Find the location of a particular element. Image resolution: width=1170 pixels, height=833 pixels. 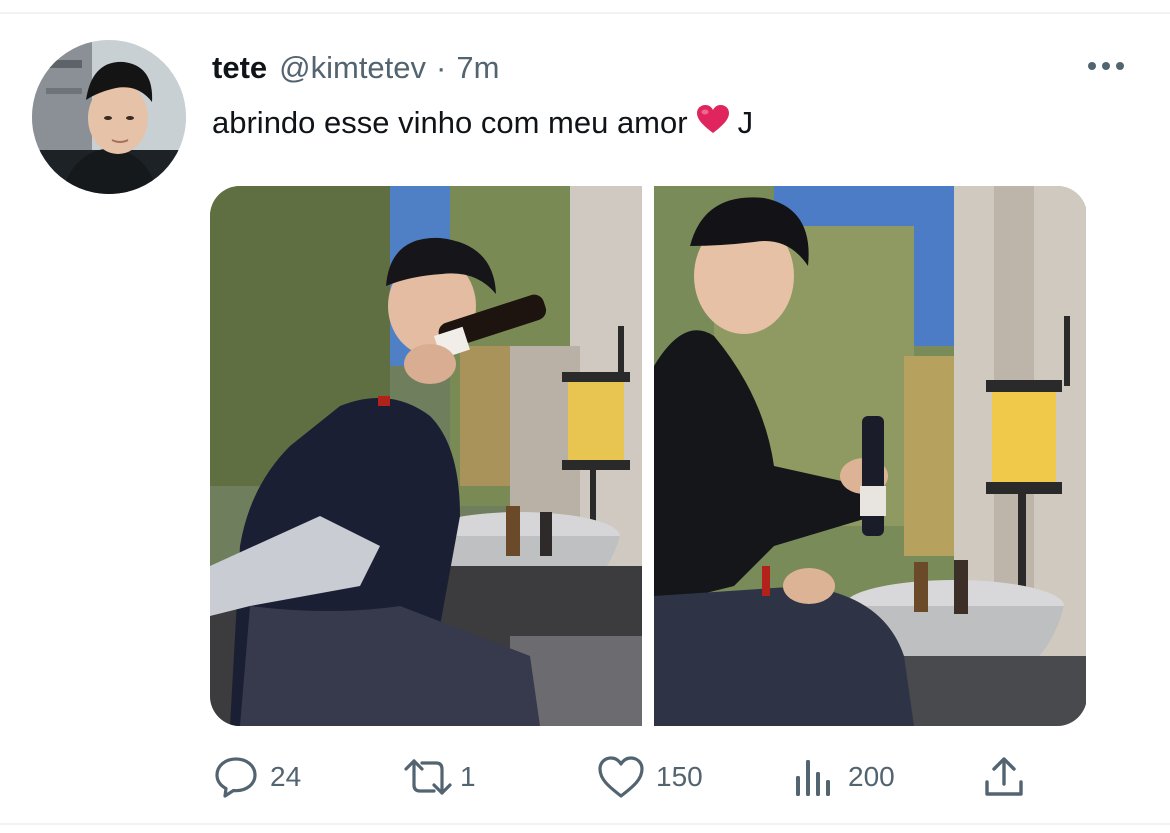

retweet-button: 1 is located at coordinates (438, 777).